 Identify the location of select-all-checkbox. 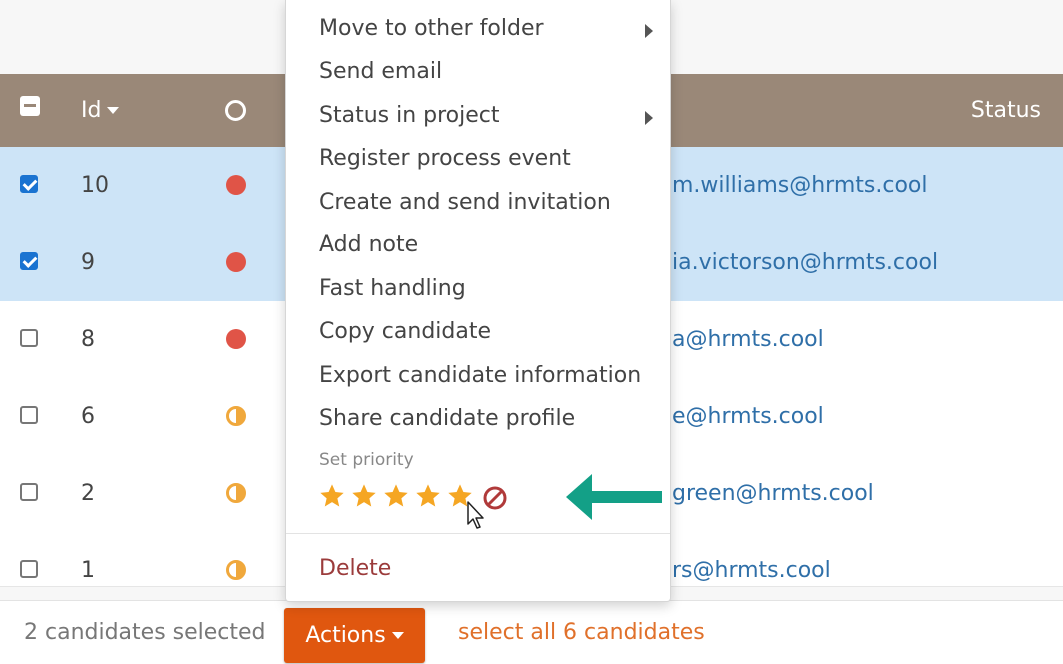
(30, 106).